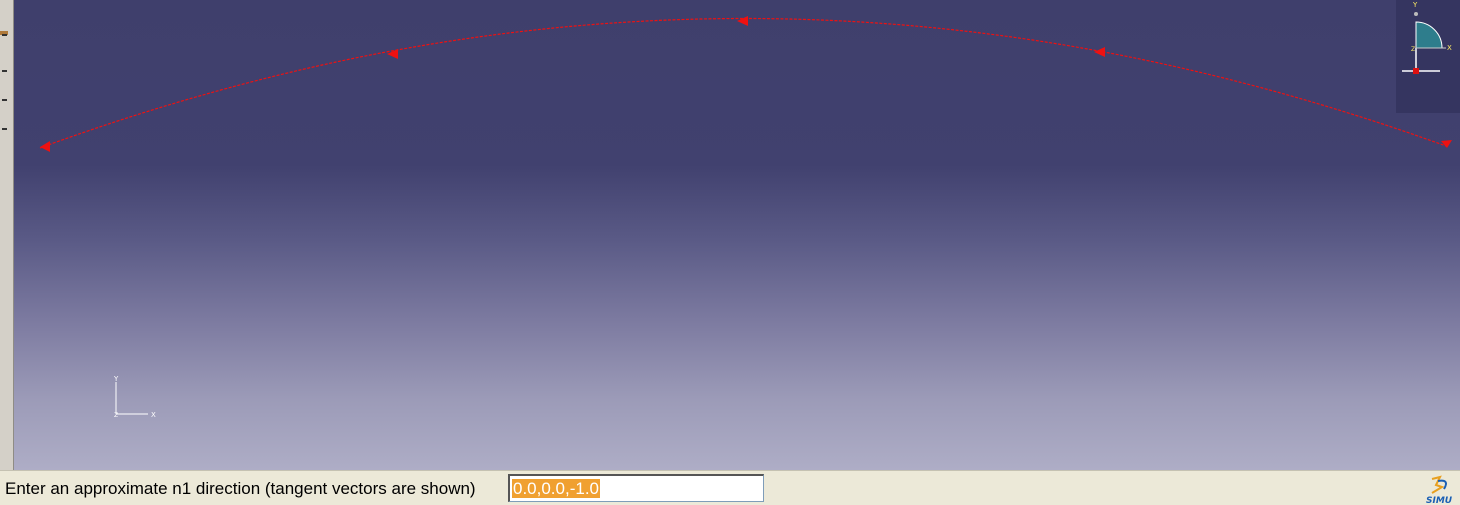 The height and width of the screenshot is (505, 1460). I want to click on ds-simulia-logo-icon: SIMU, so click(1439, 490).